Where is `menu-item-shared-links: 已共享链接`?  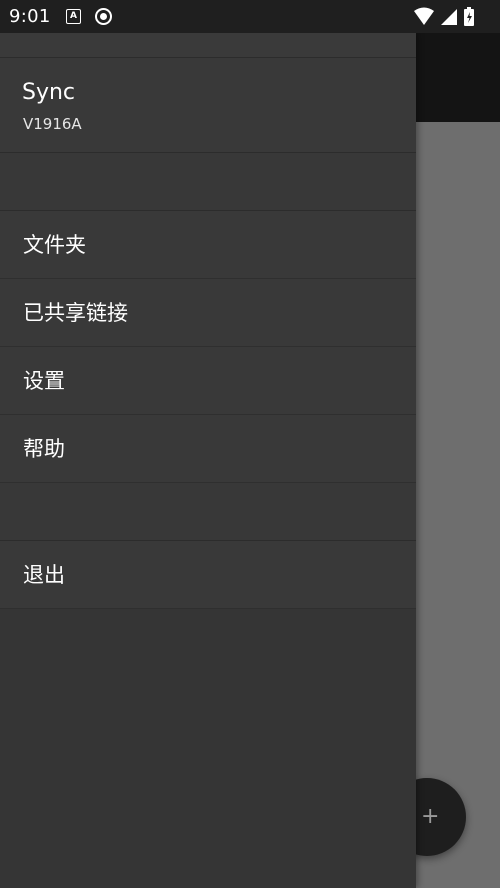
menu-item-shared-links: 已共享链接 is located at coordinates (208, 313).